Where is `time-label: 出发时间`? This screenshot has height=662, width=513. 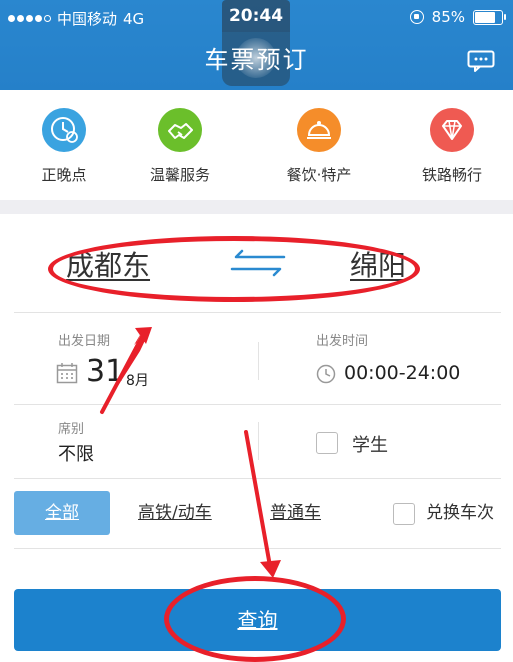
time-label: 出发时间 is located at coordinates (342, 341).